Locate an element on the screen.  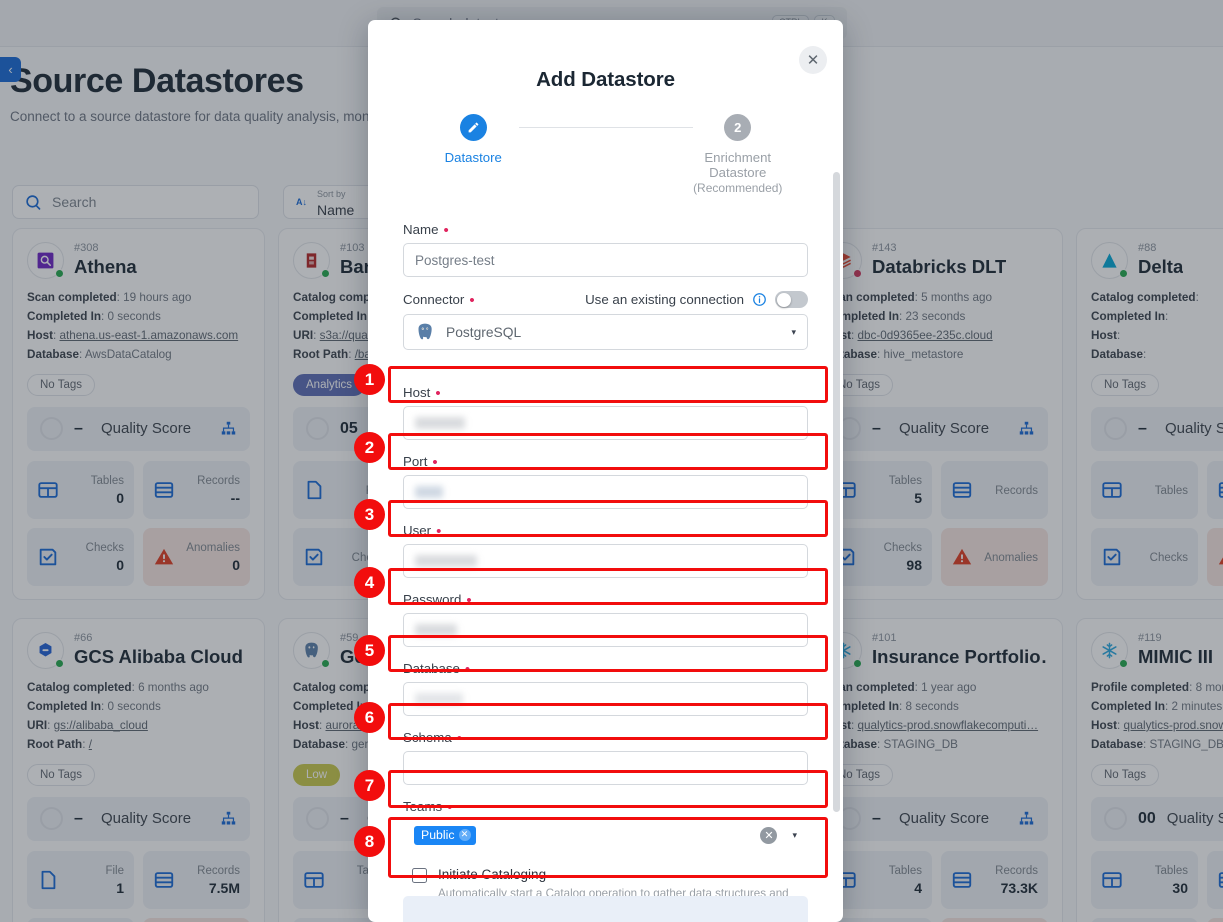
card-meta-value: STAGING_DB is located at coordinates (1186, 744).